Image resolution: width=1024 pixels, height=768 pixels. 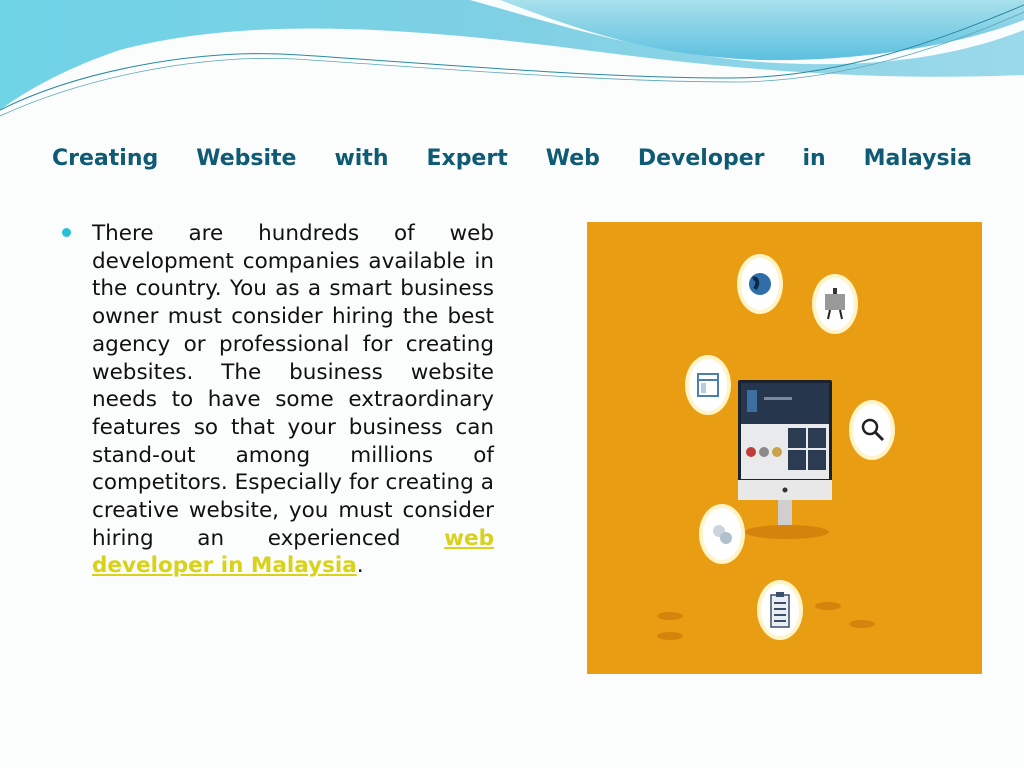 I want to click on title-word: Developer, so click(x=701, y=158).